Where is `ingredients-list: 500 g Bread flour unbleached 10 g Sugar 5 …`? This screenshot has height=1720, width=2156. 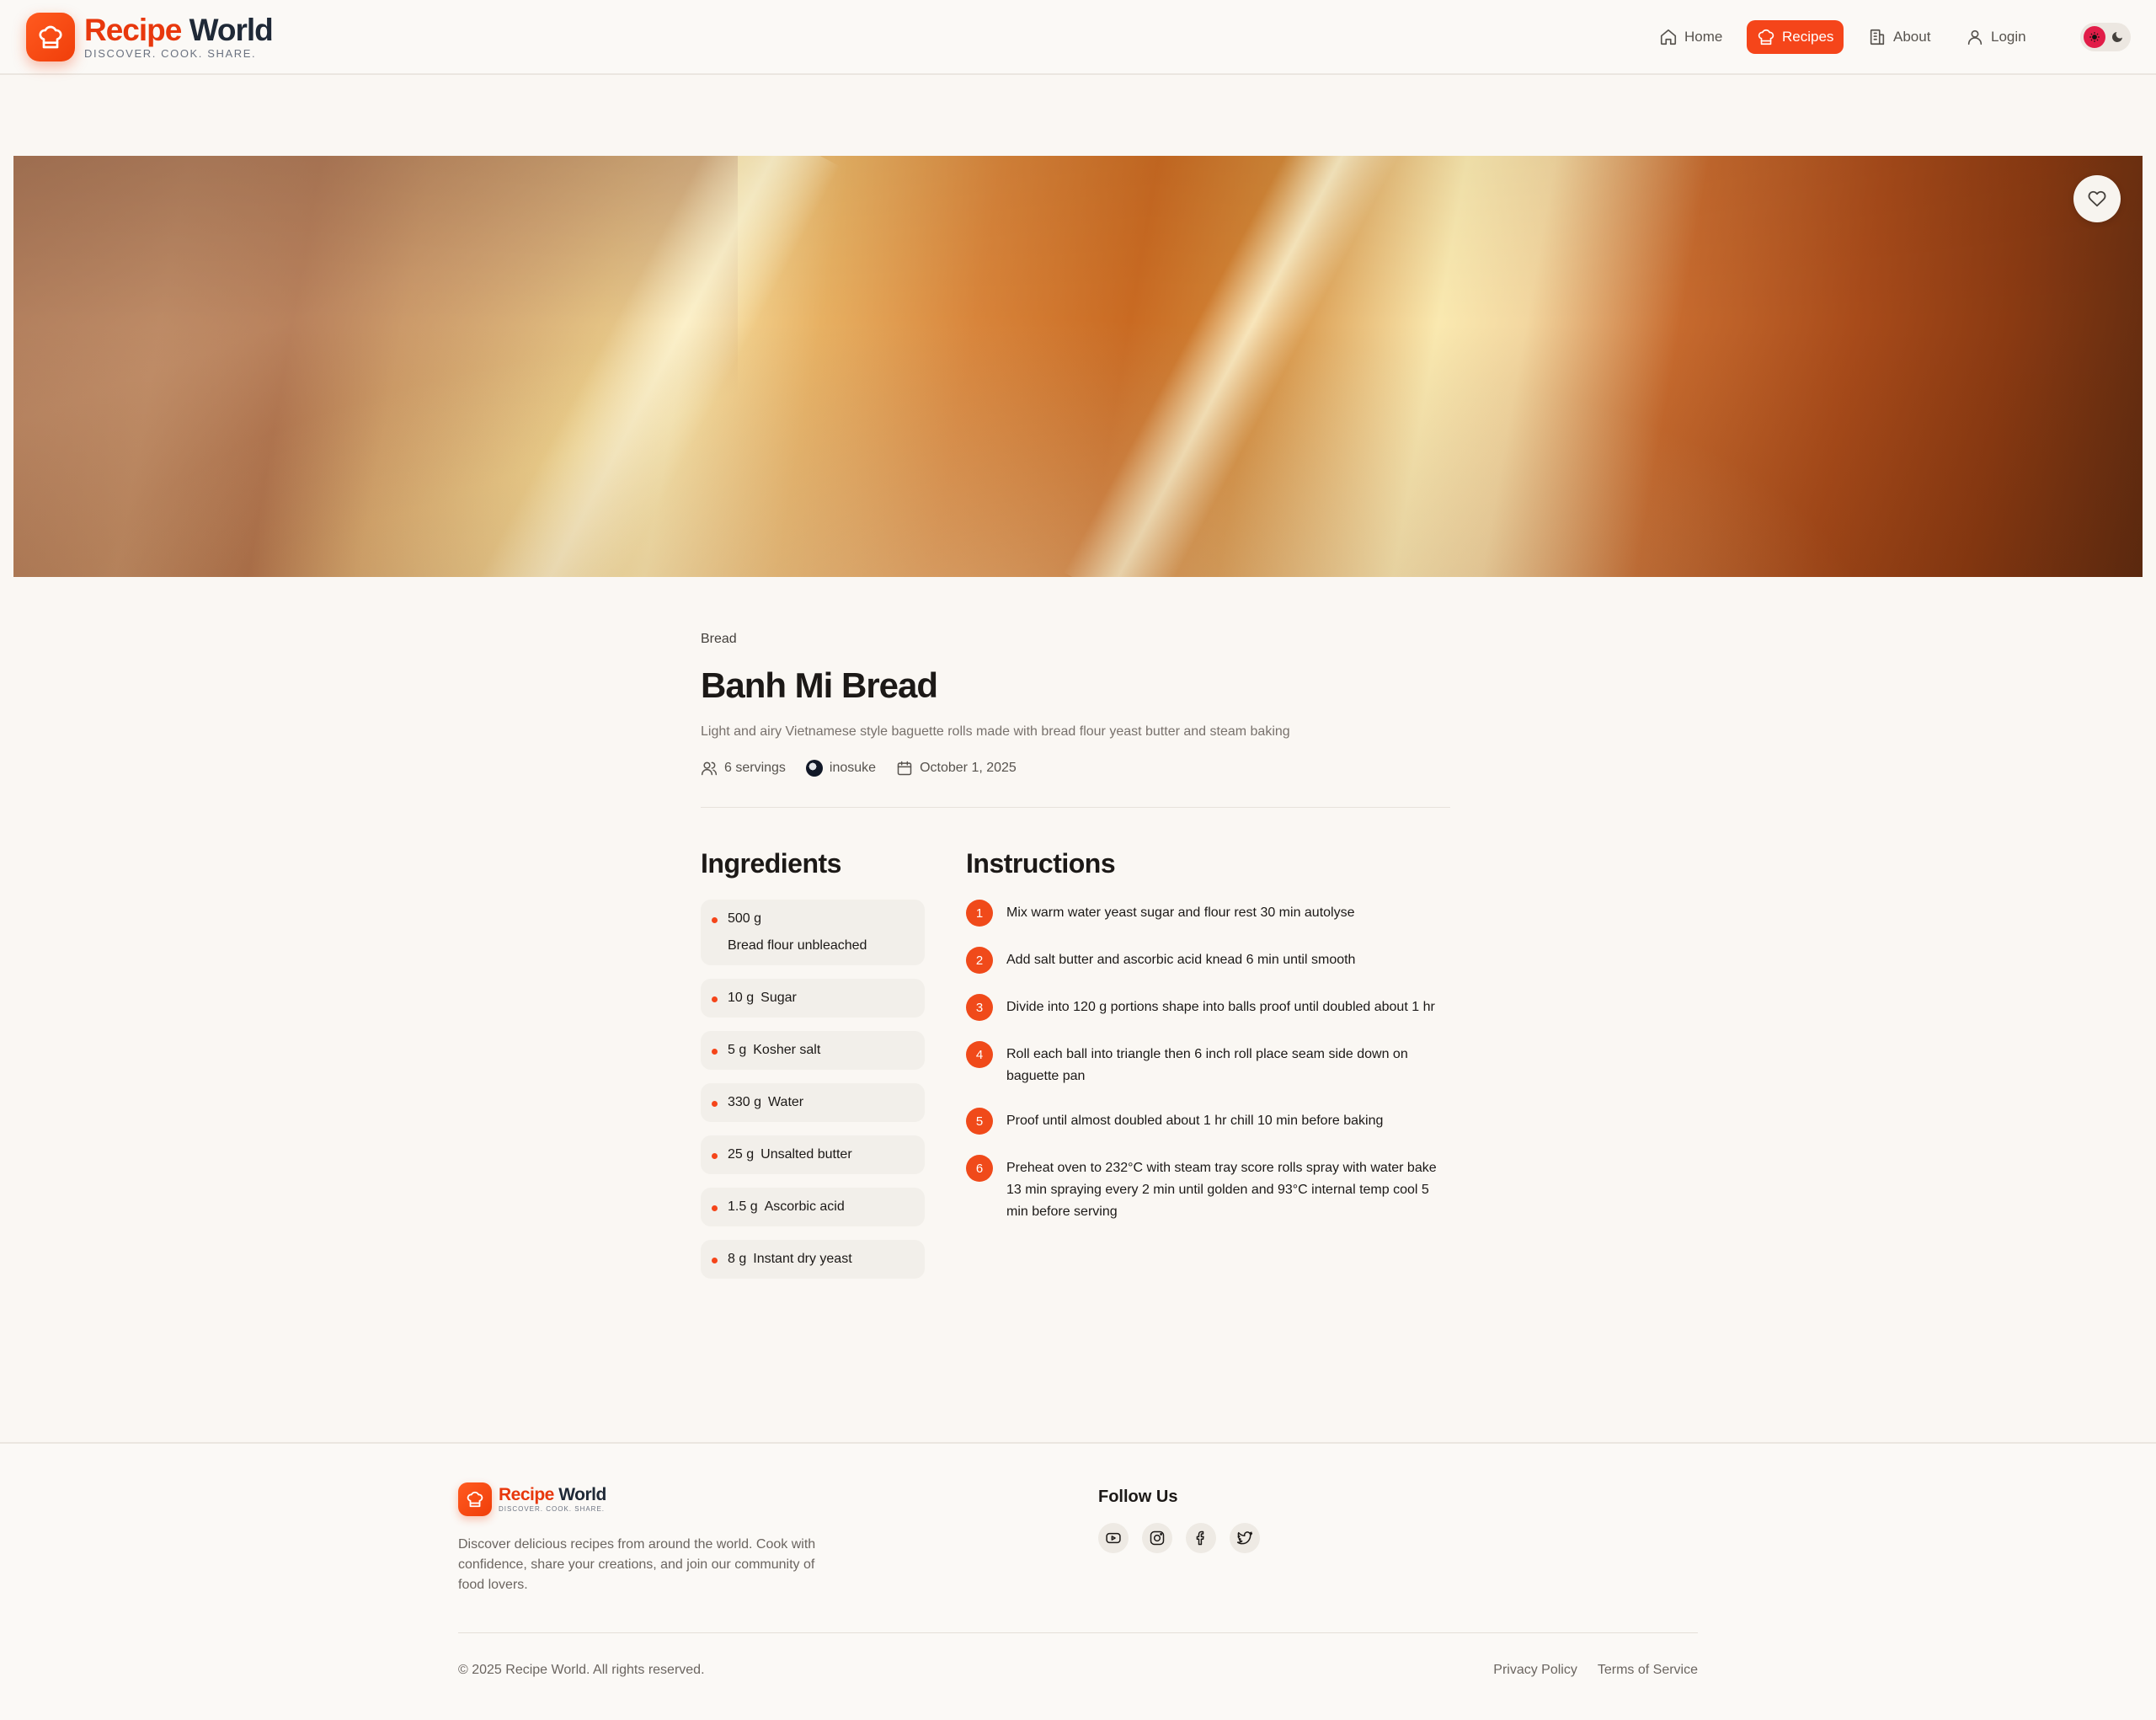 ingredients-list: 500 g Bread flour unbleached 10 g Sugar 5 … is located at coordinates (813, 1089).